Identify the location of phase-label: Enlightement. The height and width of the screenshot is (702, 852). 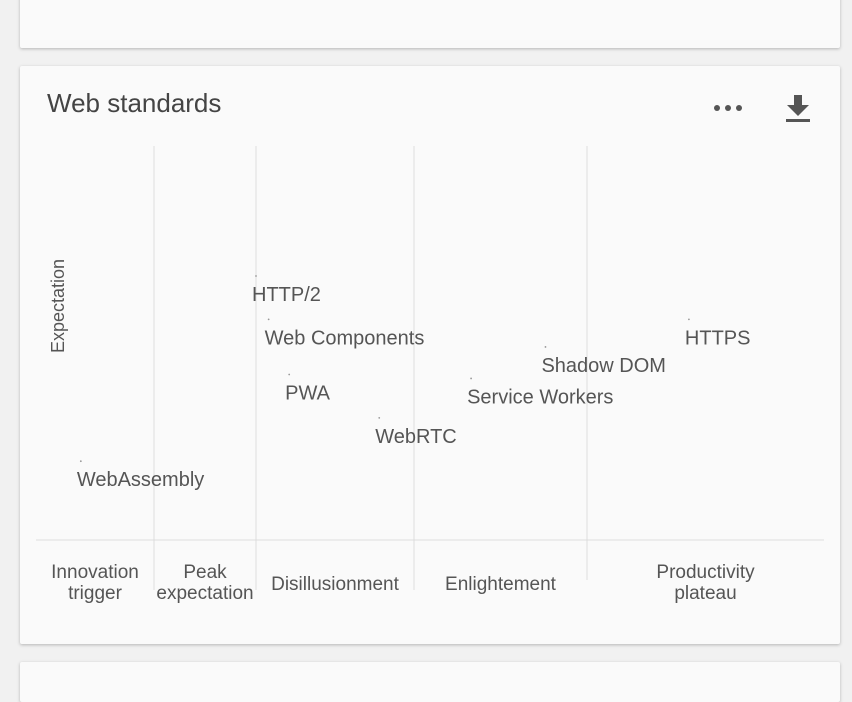
(501, 584).